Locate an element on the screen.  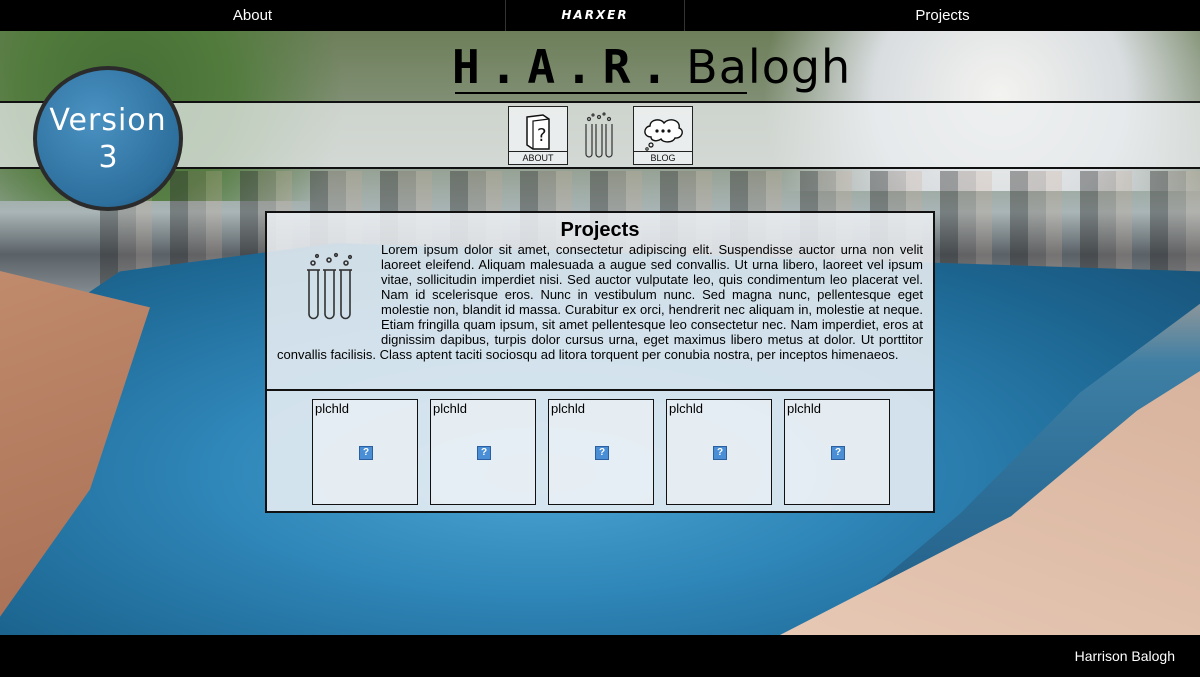
projects-title: Projects is located at coordinates (600, 230).